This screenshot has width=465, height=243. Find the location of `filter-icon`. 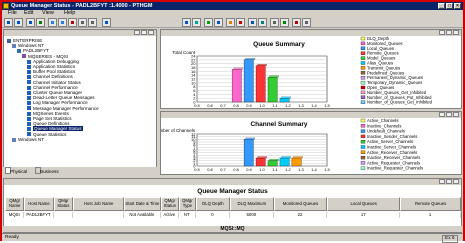

filter-icon is located at coordinates (92, 22).